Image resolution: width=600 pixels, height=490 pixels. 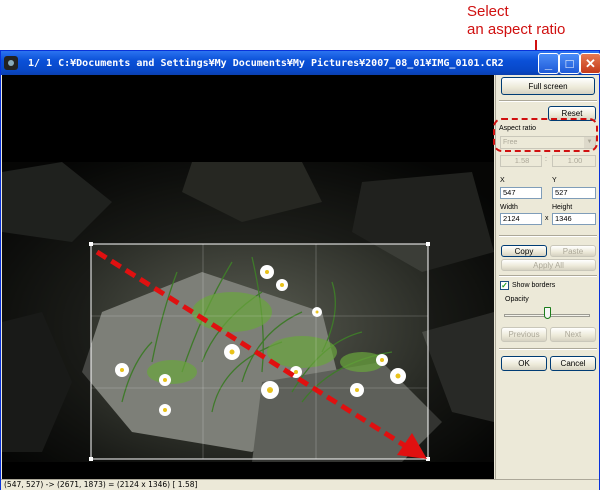 I want to click on callout-line-2: an aspect ratio, so click(x=516, y=29).